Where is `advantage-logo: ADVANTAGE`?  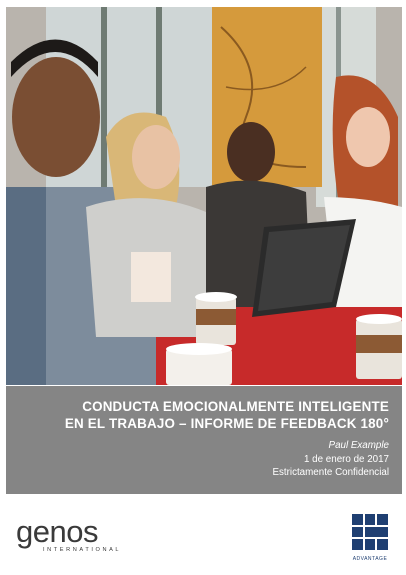 advantage-logo: ADVANTAGE is located at coordinates (370, 538).